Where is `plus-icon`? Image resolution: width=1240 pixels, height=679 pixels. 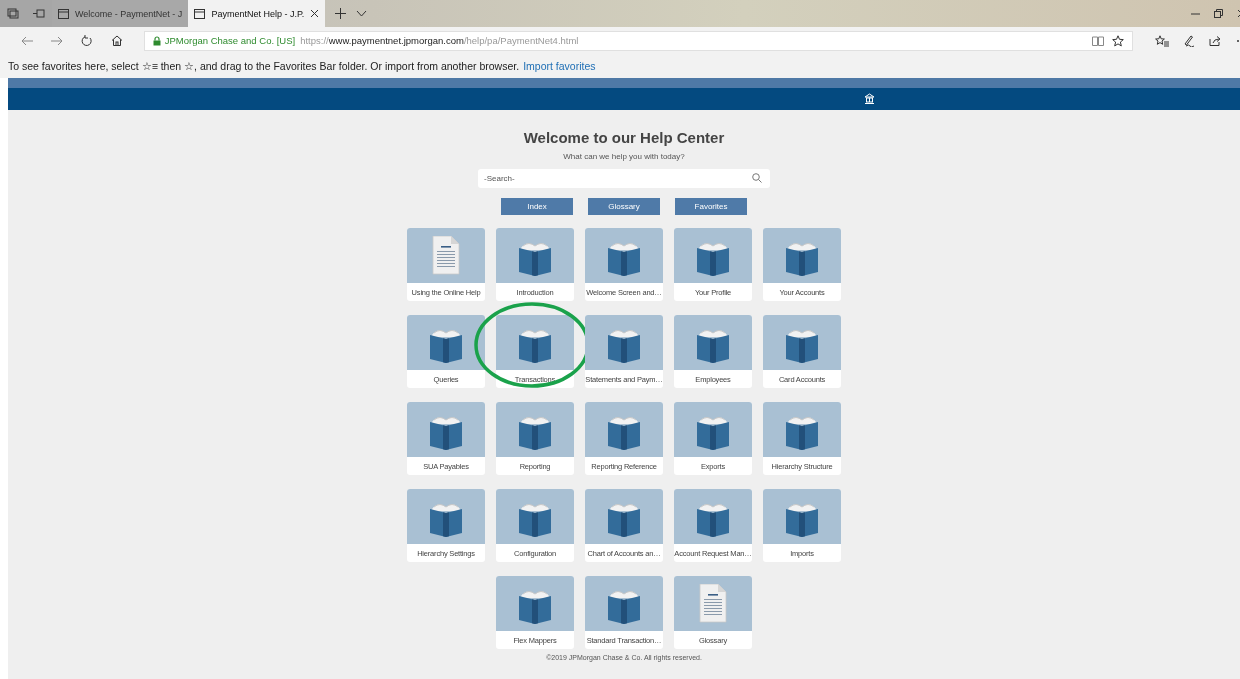 plus-icon is located at coordinates (341, 13).